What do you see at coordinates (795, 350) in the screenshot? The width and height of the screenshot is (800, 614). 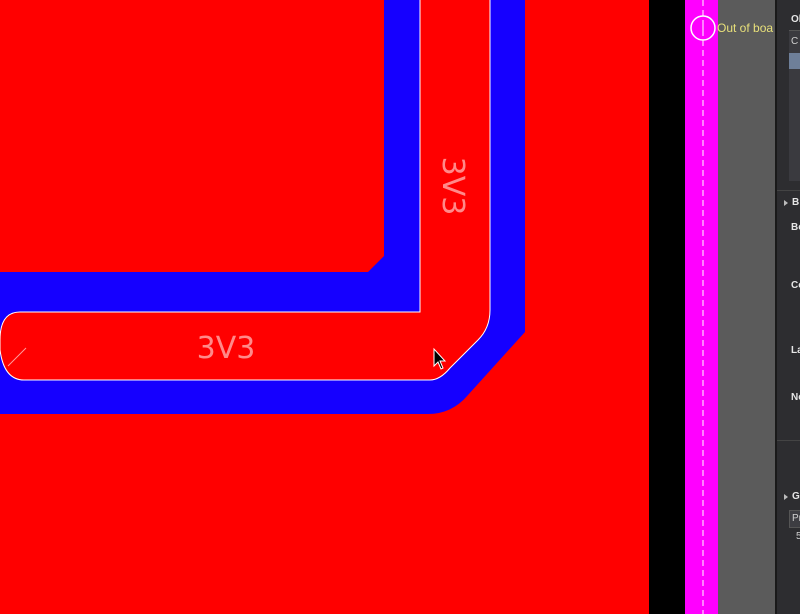 I see `field-label-la: La` at bounding box center [795, 350].